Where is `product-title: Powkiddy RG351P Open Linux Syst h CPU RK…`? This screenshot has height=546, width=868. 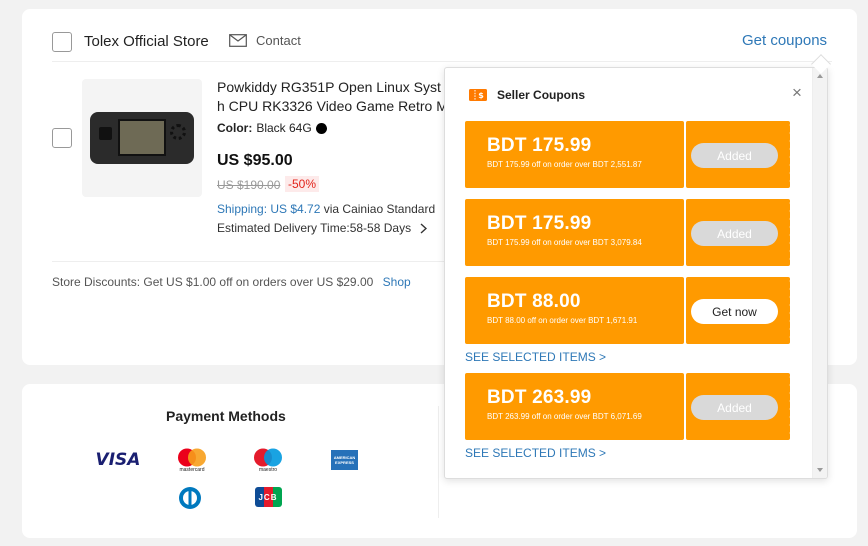 product-title: Powkiddy RG351P Open Linux Syst h CPU RK… is located at coordinates (337, 97).